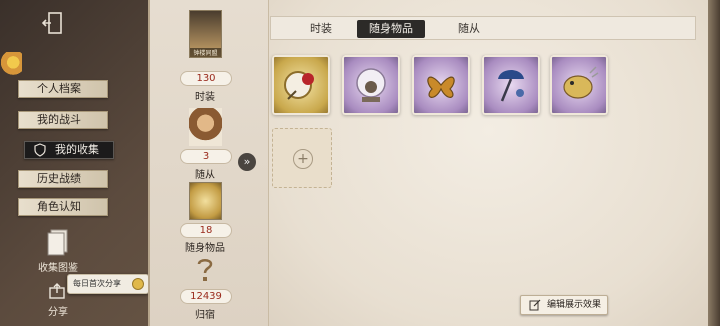 The image size is (720, 326). I want to click on edit-display-label: 编辑展示效果, so click(574, 305).